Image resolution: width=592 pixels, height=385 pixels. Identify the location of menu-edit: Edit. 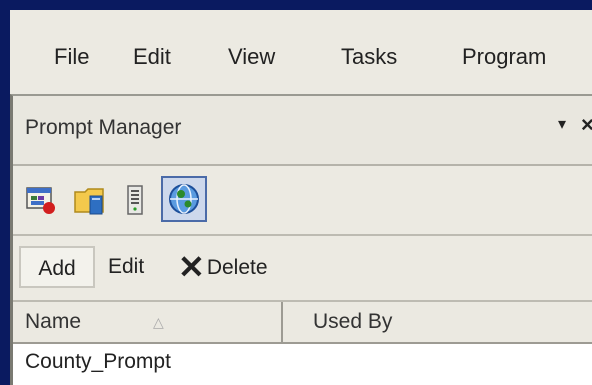
(152, 57).